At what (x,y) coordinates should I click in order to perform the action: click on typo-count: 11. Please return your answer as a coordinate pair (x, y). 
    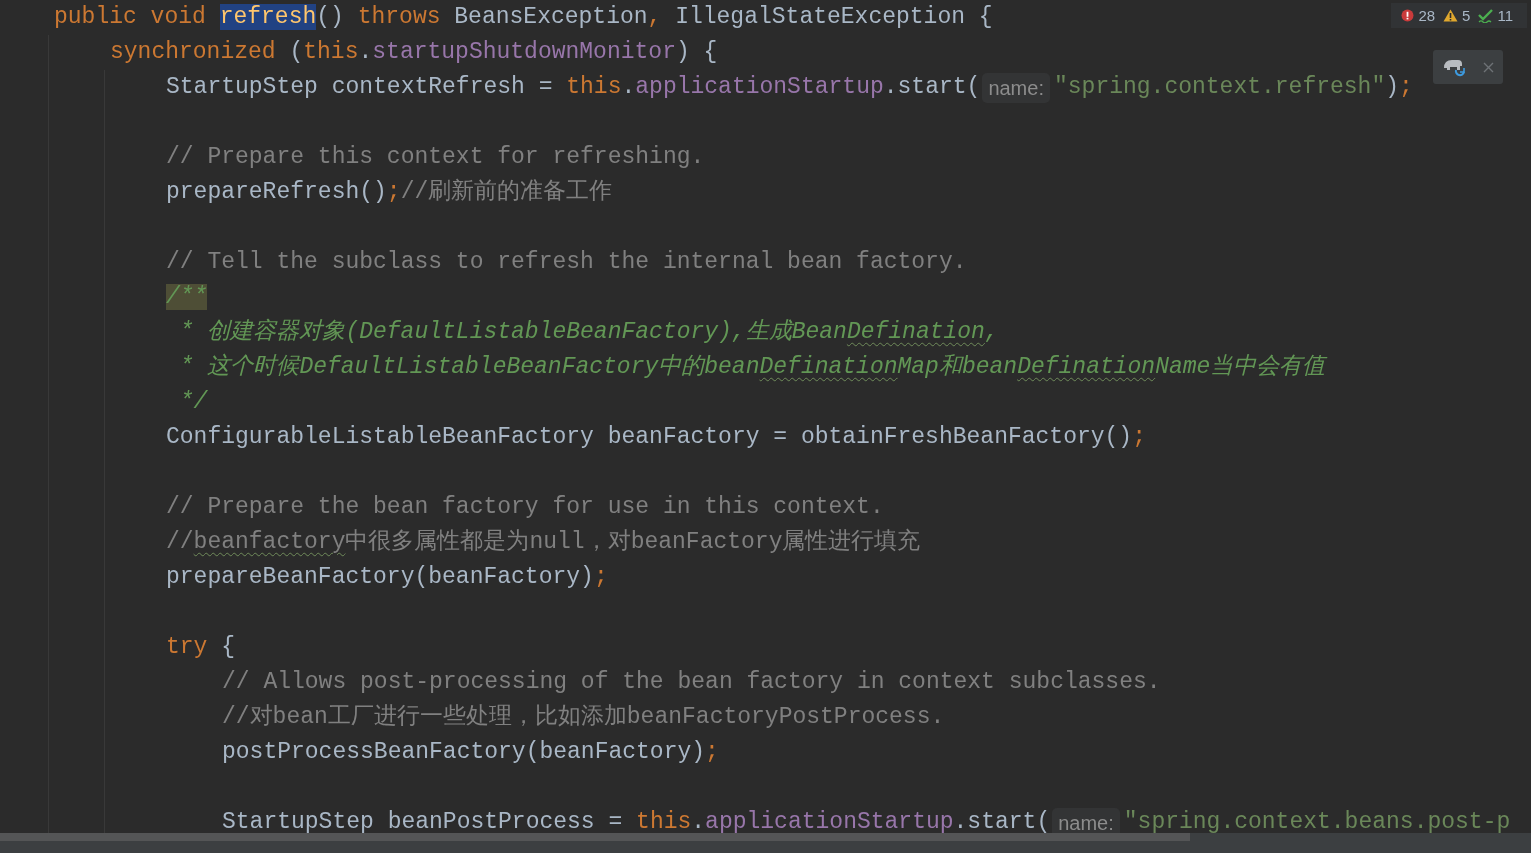
    Looking at the image, I should click on (1505, 15).